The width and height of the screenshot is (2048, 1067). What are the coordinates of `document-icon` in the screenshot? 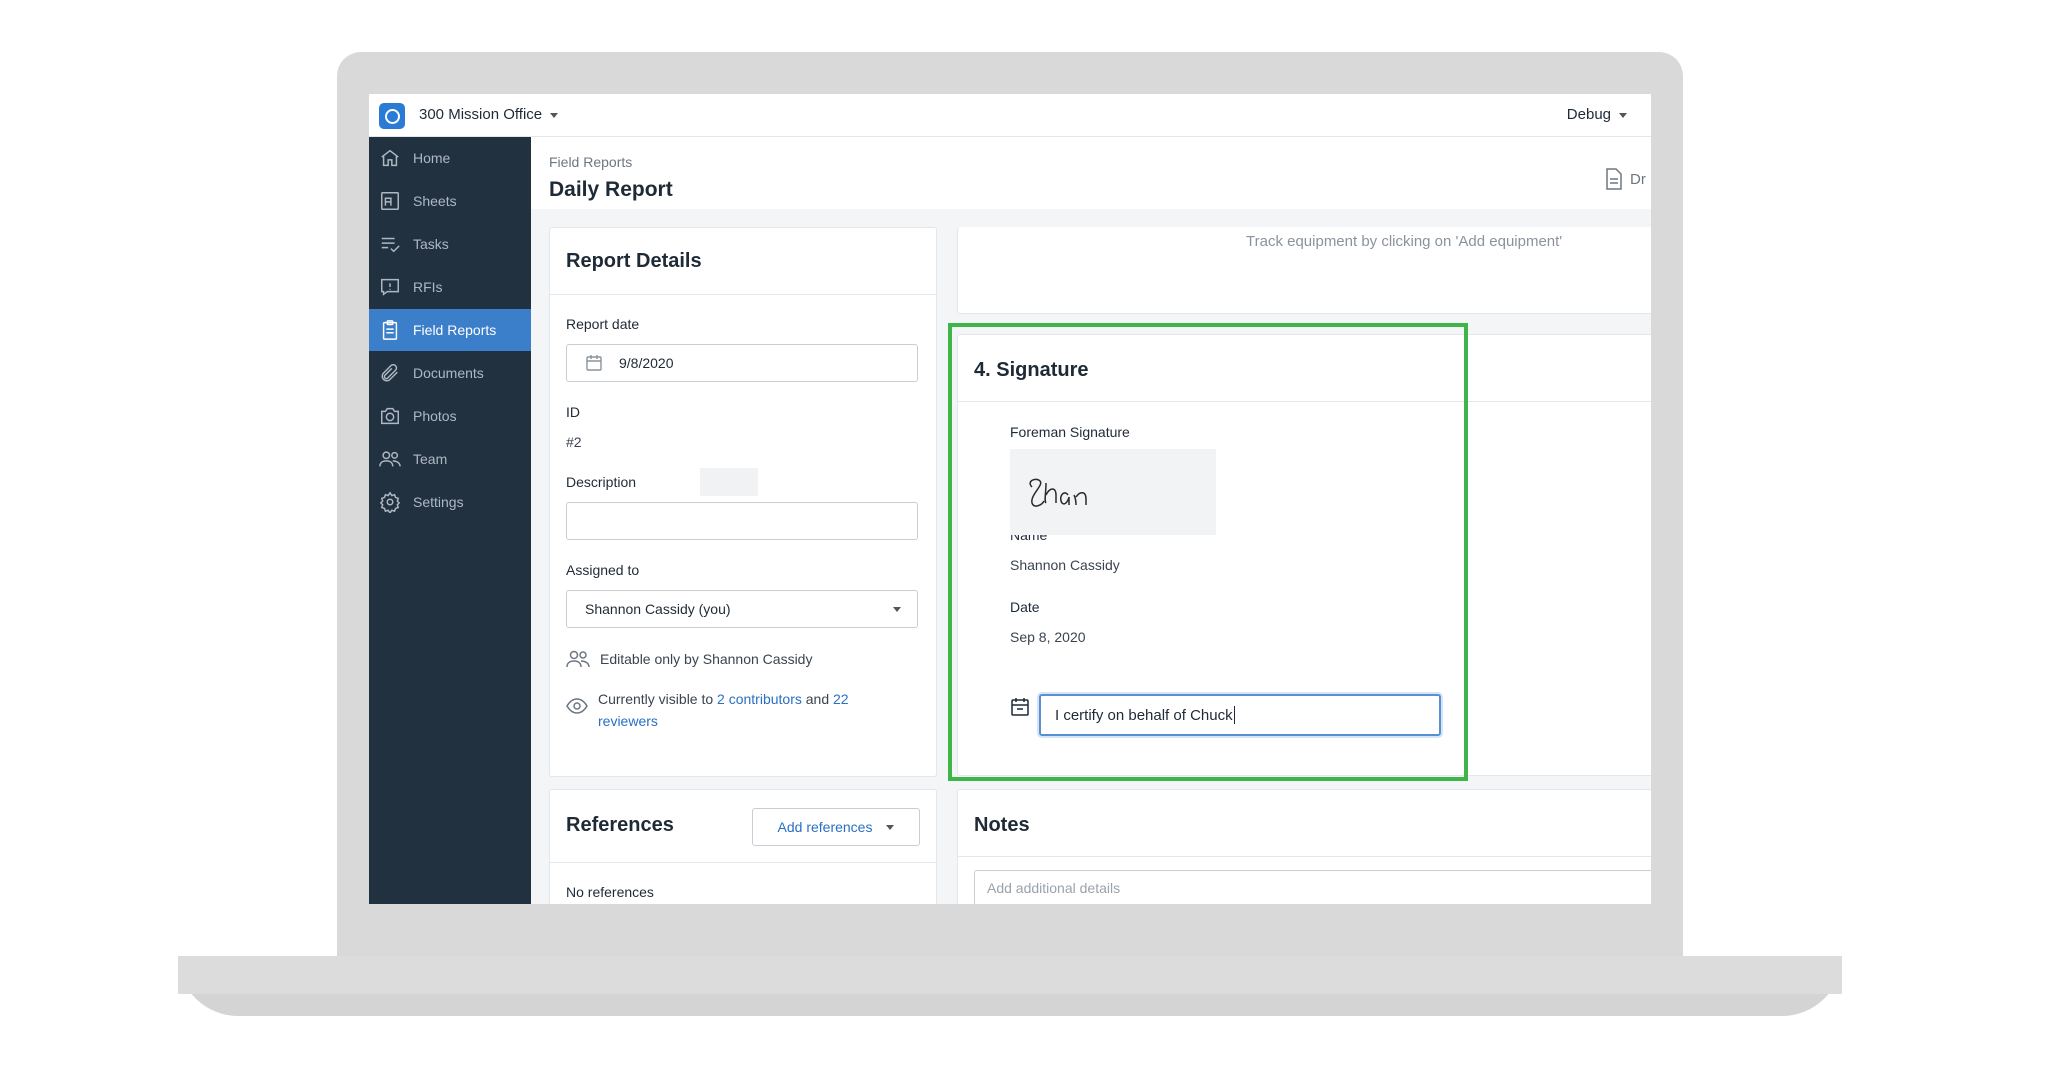 It's located at (1614, 179).